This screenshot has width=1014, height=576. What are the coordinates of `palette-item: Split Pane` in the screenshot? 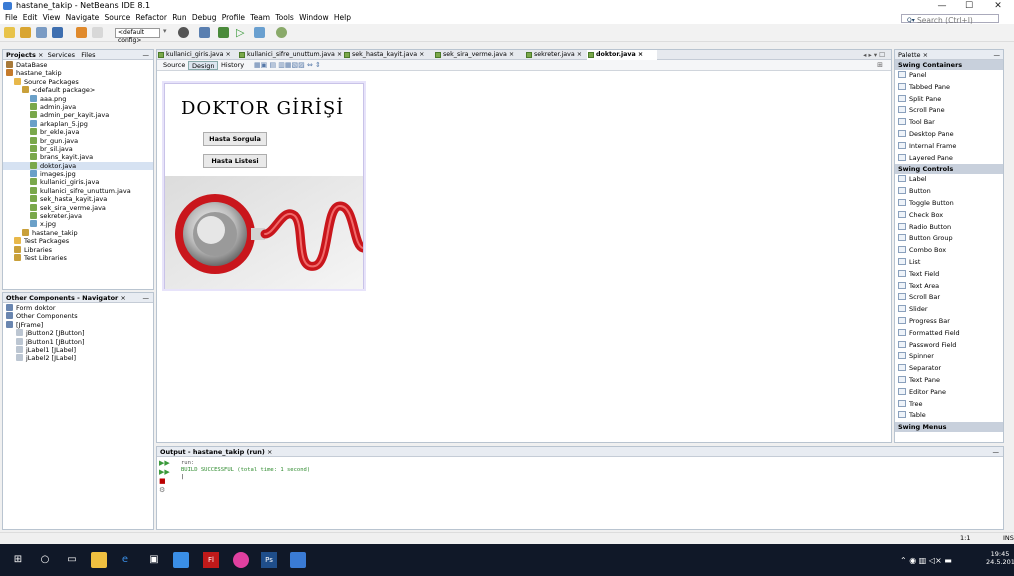 It's located at (949, 100).